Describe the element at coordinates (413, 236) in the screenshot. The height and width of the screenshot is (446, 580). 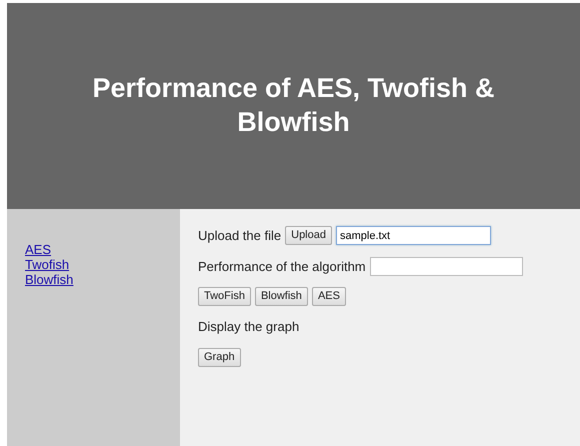
I see `file-name-field: sample.txt` at that location.